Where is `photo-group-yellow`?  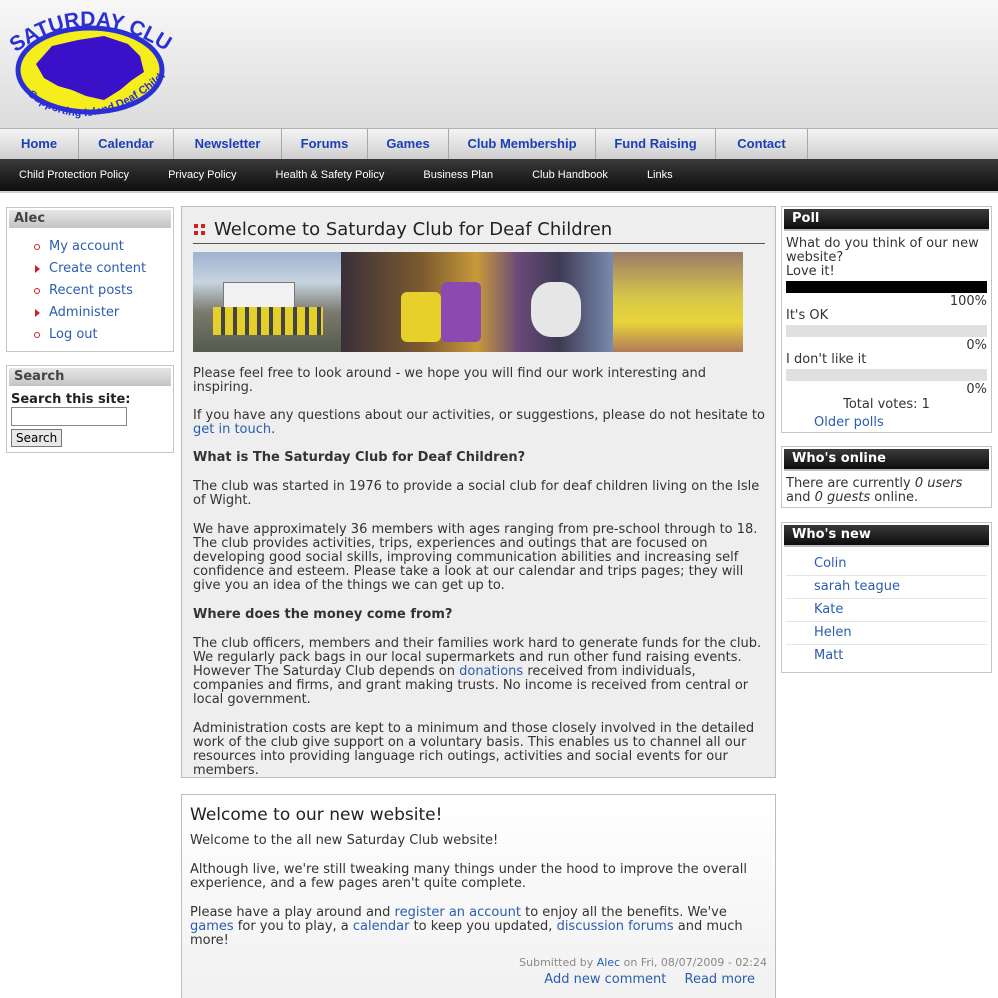 photo-group-yellow is located at coordinates (678, 302).